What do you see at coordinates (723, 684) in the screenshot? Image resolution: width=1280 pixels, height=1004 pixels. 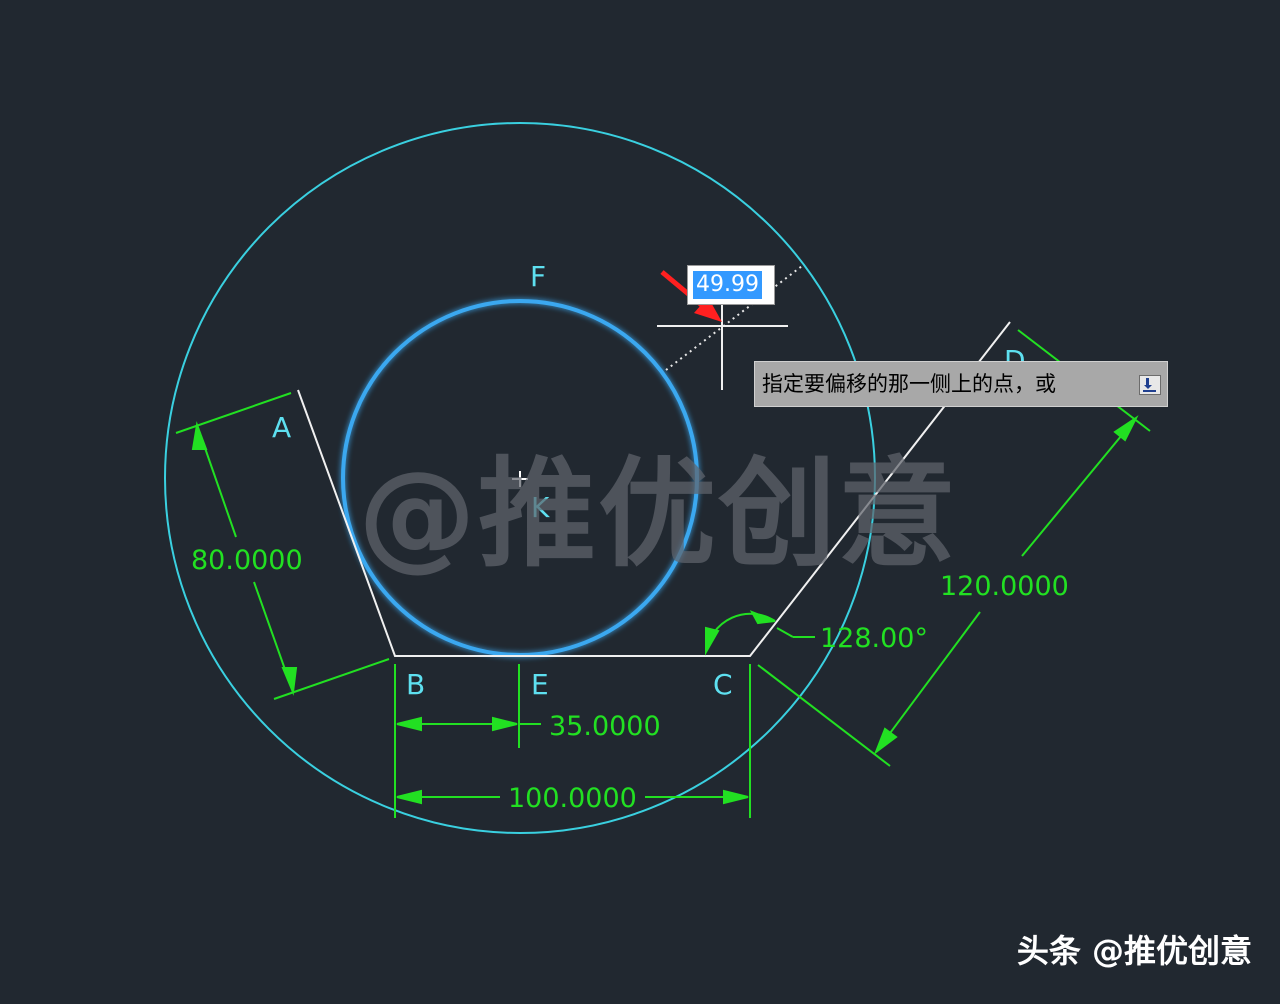 I see `point-label-c: C` at bounding box center [723, 684].